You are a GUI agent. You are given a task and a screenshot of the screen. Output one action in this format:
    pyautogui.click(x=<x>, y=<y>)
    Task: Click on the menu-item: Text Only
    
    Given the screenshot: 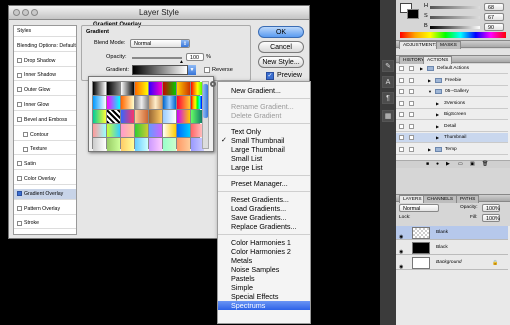 What is the action you would take?
    pyautogui.click(x=264, y=131)
    